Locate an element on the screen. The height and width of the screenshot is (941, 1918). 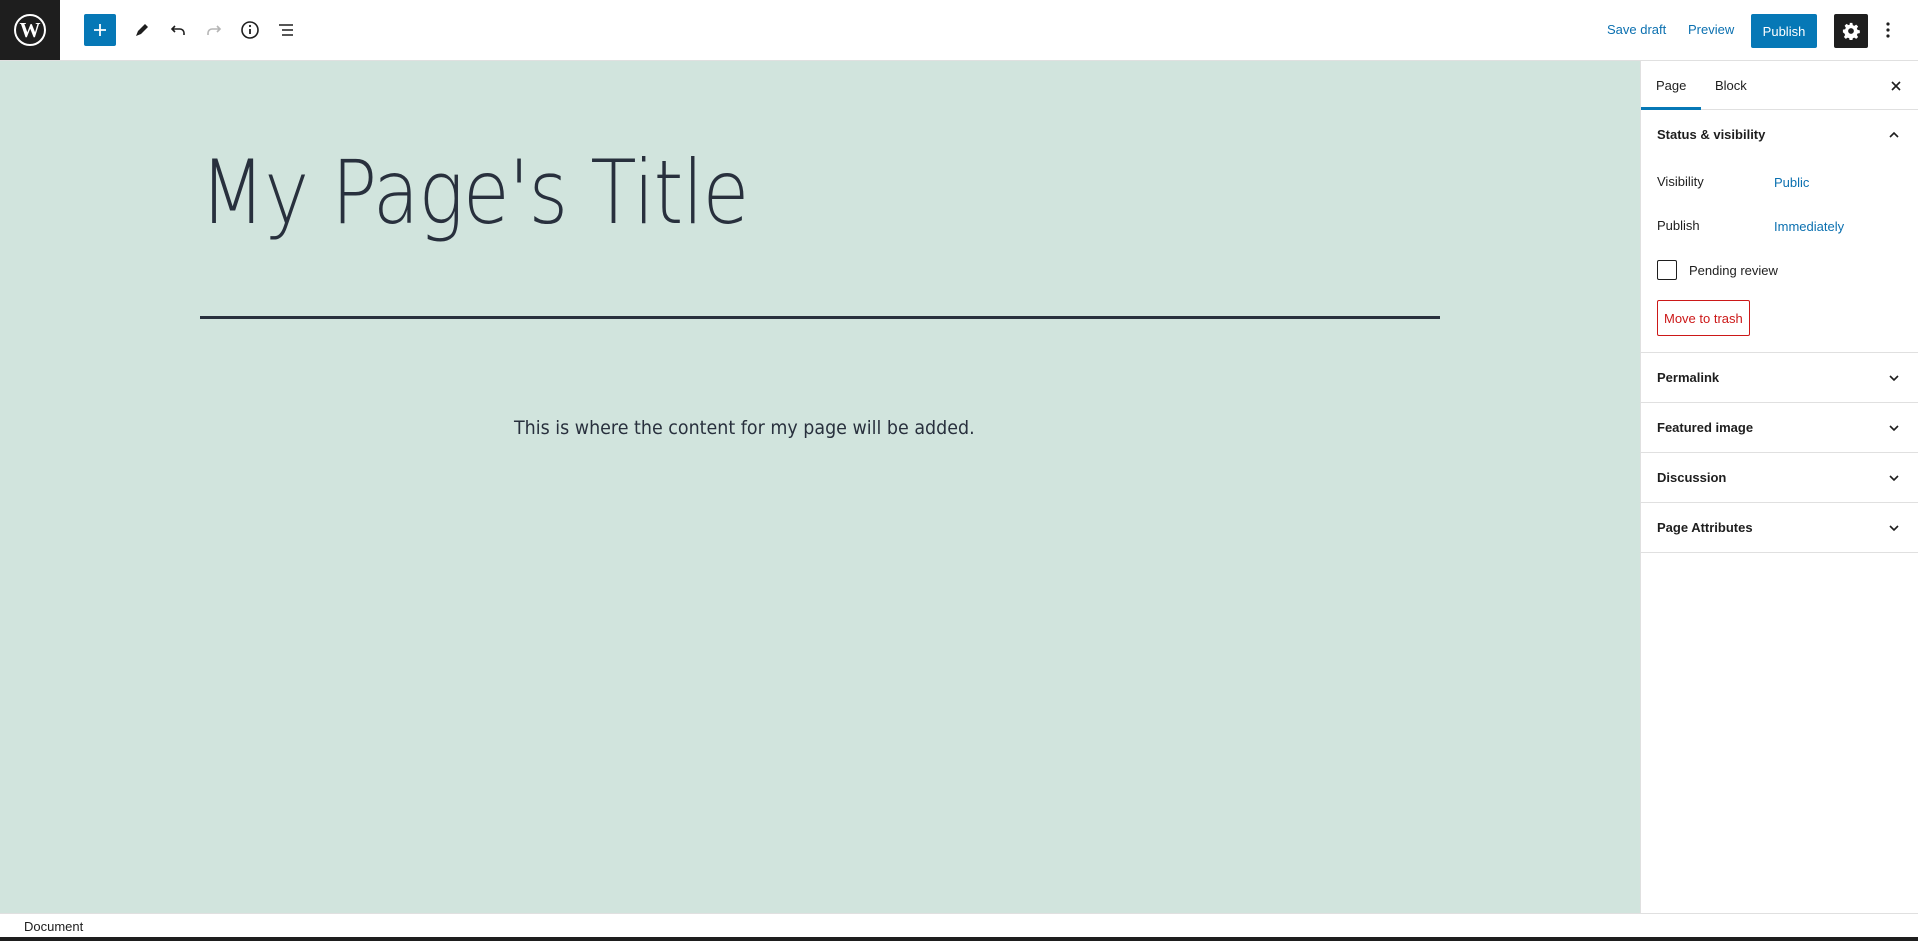
bottom-edge is located at coordinates (959, 939).